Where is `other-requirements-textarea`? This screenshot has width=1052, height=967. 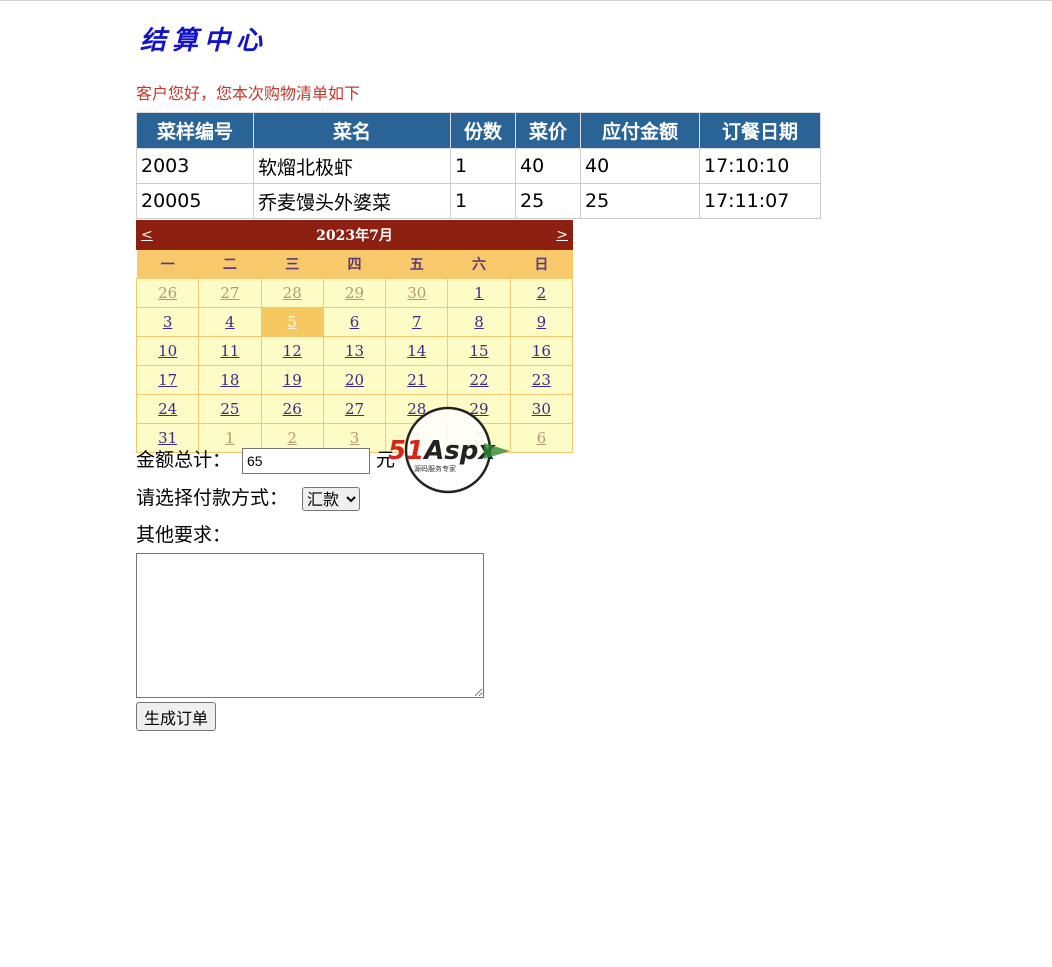
other-requirements-textarea is located at coordinates (310, 625).